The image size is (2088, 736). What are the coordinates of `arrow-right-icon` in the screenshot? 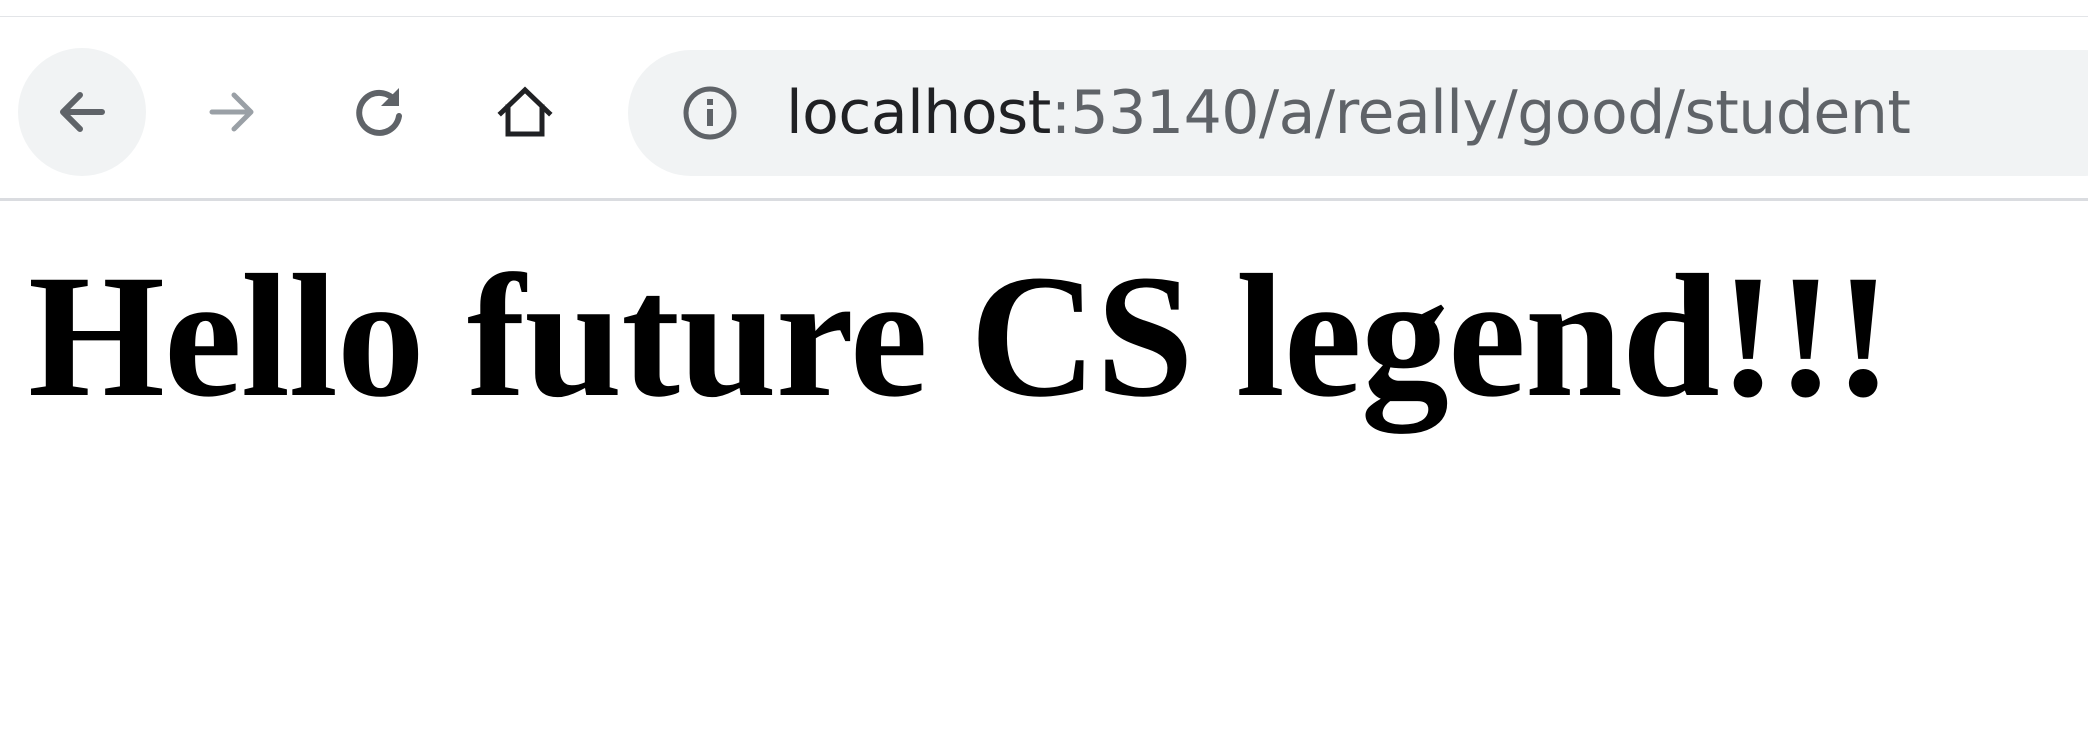 It's located at (231, 112).